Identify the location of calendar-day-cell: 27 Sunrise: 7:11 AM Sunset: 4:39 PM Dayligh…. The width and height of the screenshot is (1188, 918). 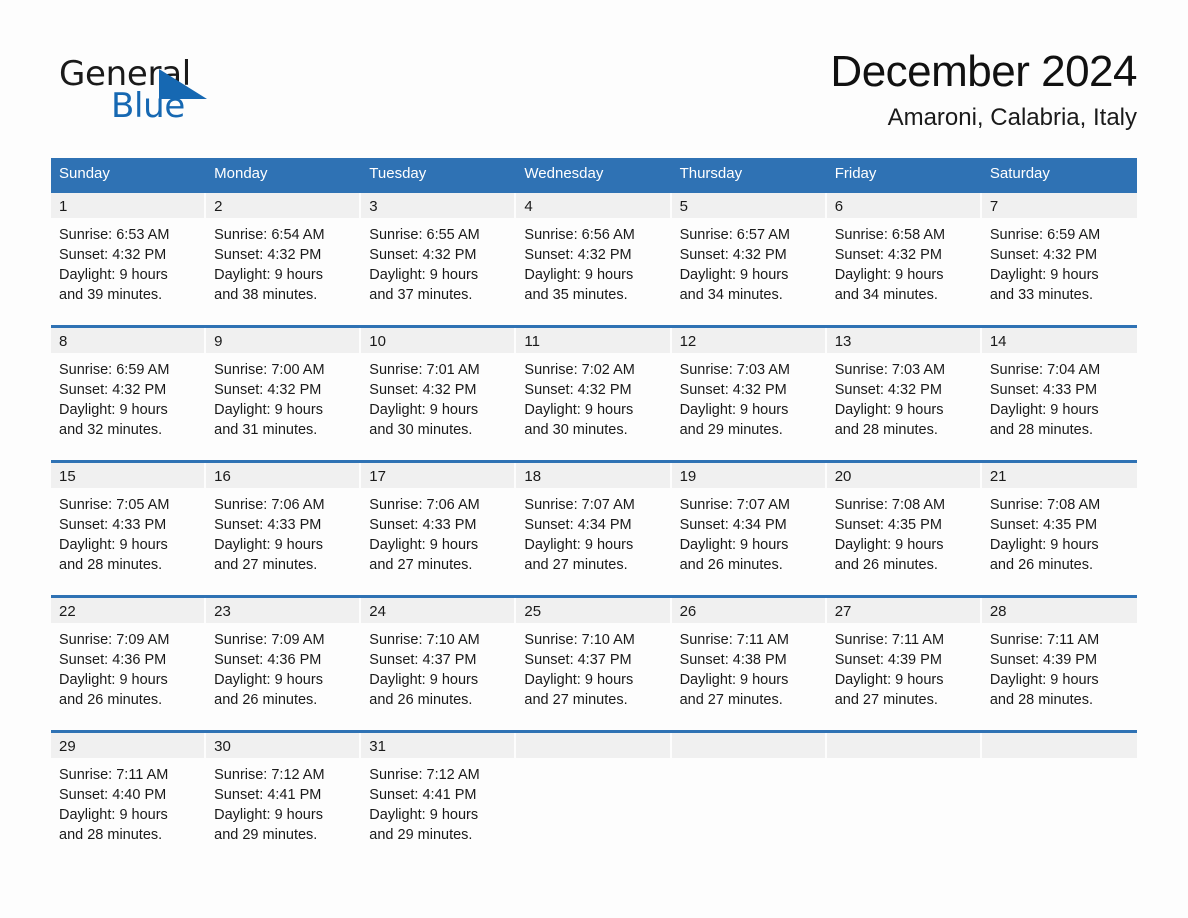
(904, 663).